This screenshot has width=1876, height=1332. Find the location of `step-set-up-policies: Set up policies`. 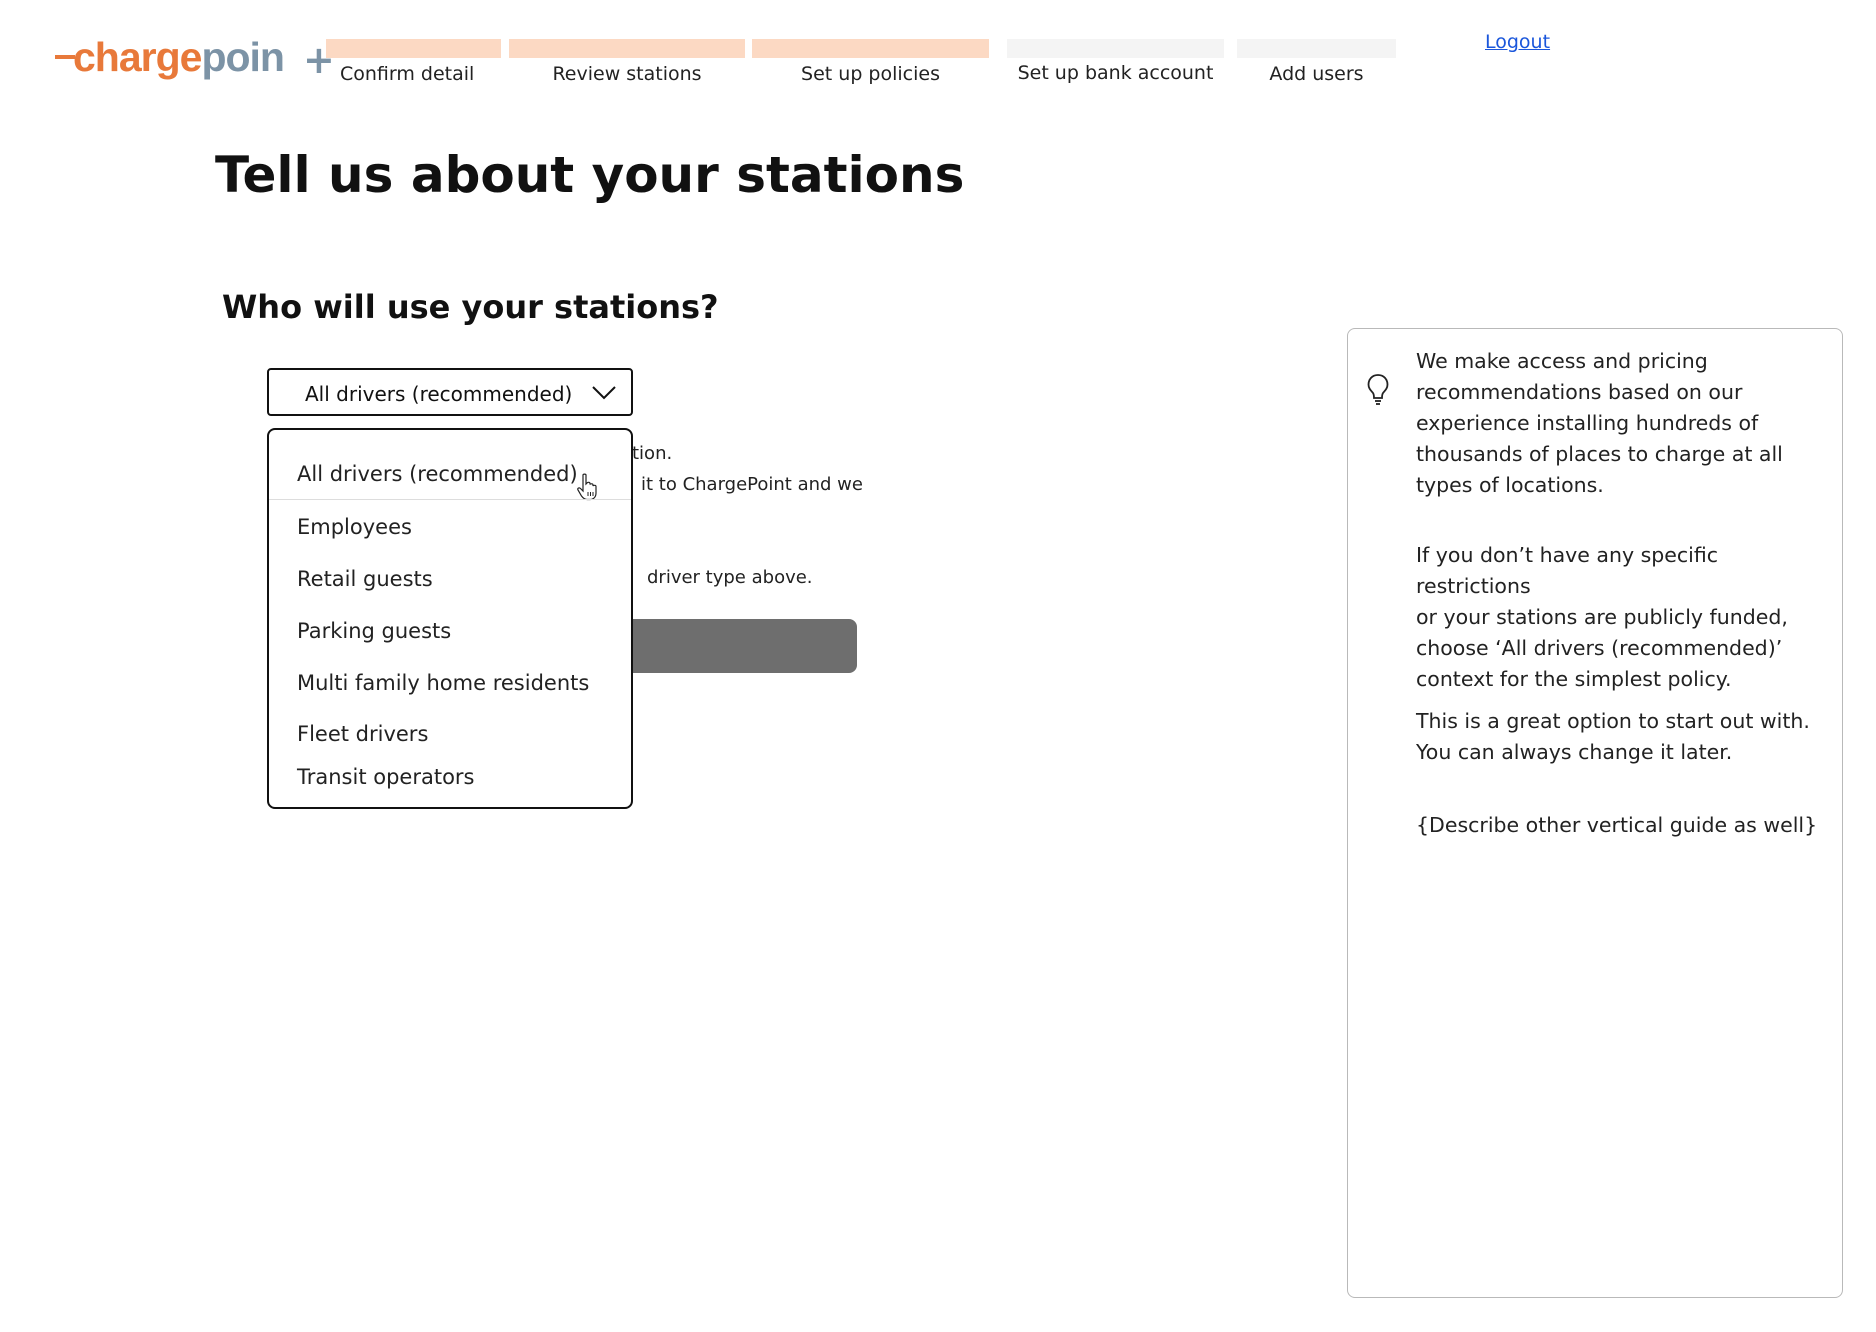

step-set-up-policies: Set up policies is located at coordinates (870, 87).